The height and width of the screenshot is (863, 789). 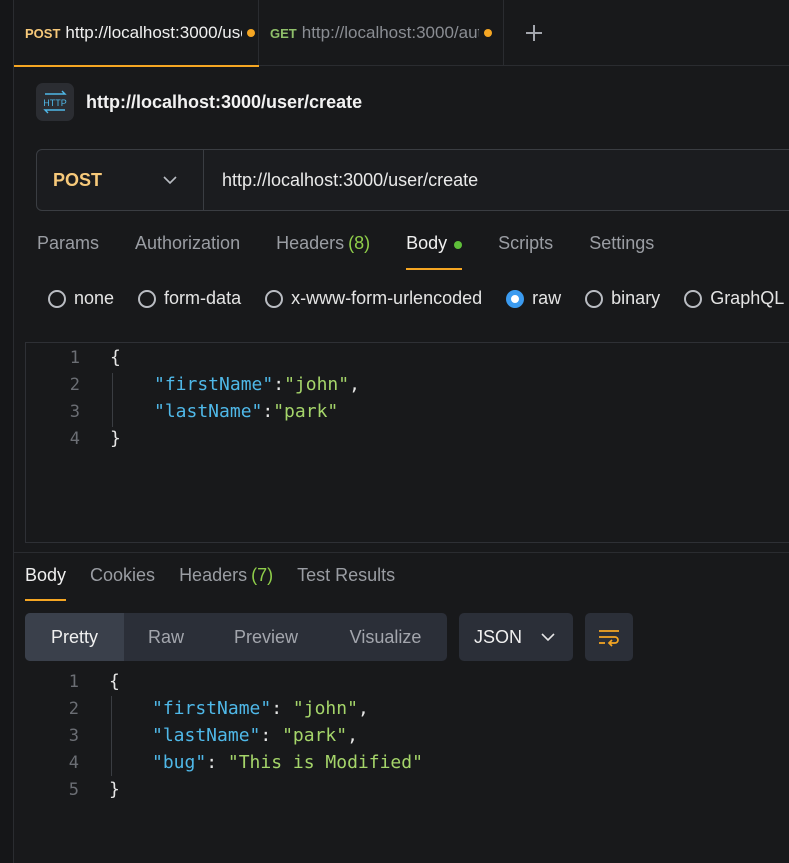 I want to click on request-tab-post: POST http://localhost:3000/user/create, so click(x=136, y=33).